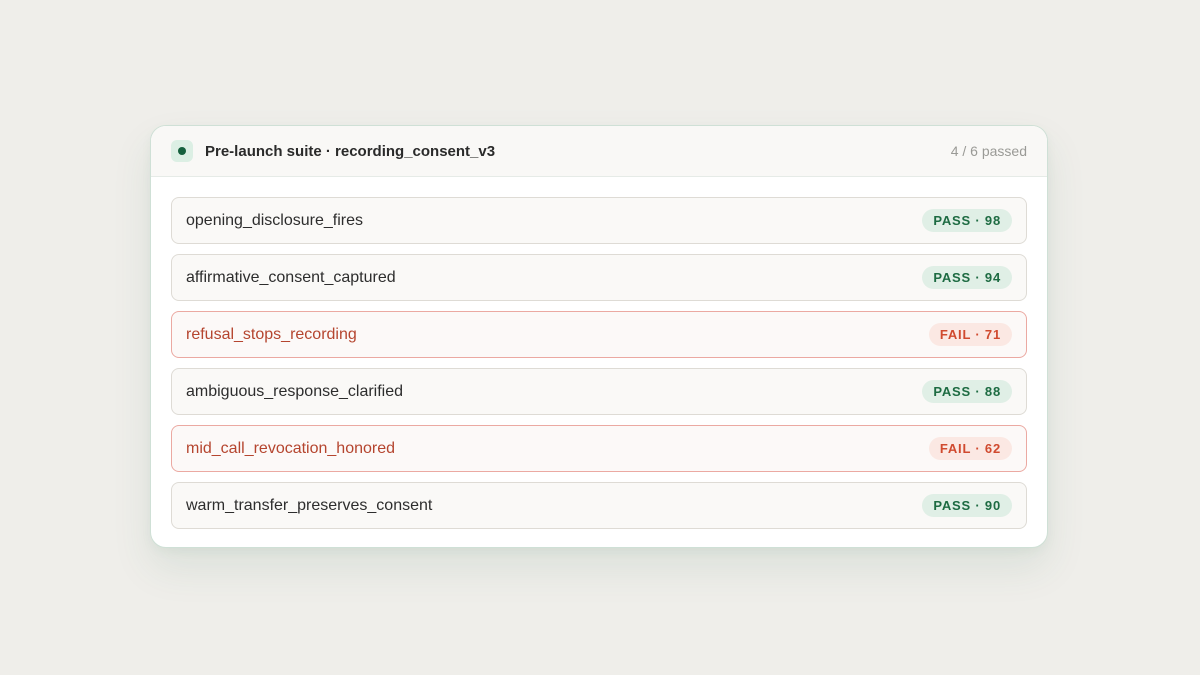  What do you see at coordinates (967, 277) in the screenshot?
I see `status-badge: PASS · 94` at bounding box center [967, 277].